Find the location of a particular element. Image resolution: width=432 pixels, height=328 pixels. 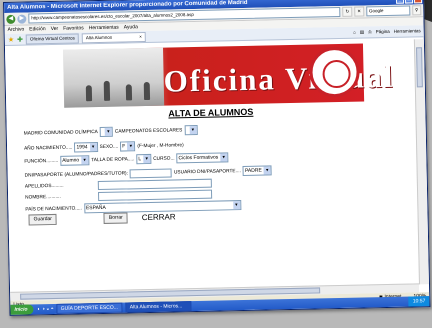

back-icon: ◀ is located at coordinates (11, 19).